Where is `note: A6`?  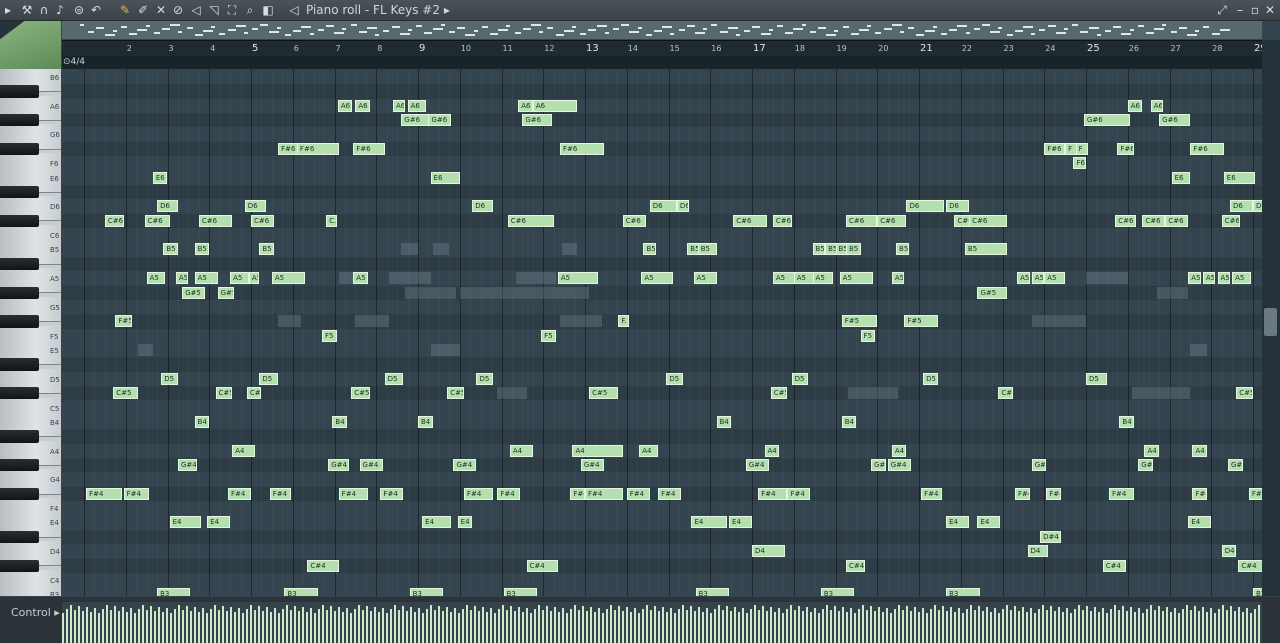
note: A6 is located at coordinates (1157, 105).